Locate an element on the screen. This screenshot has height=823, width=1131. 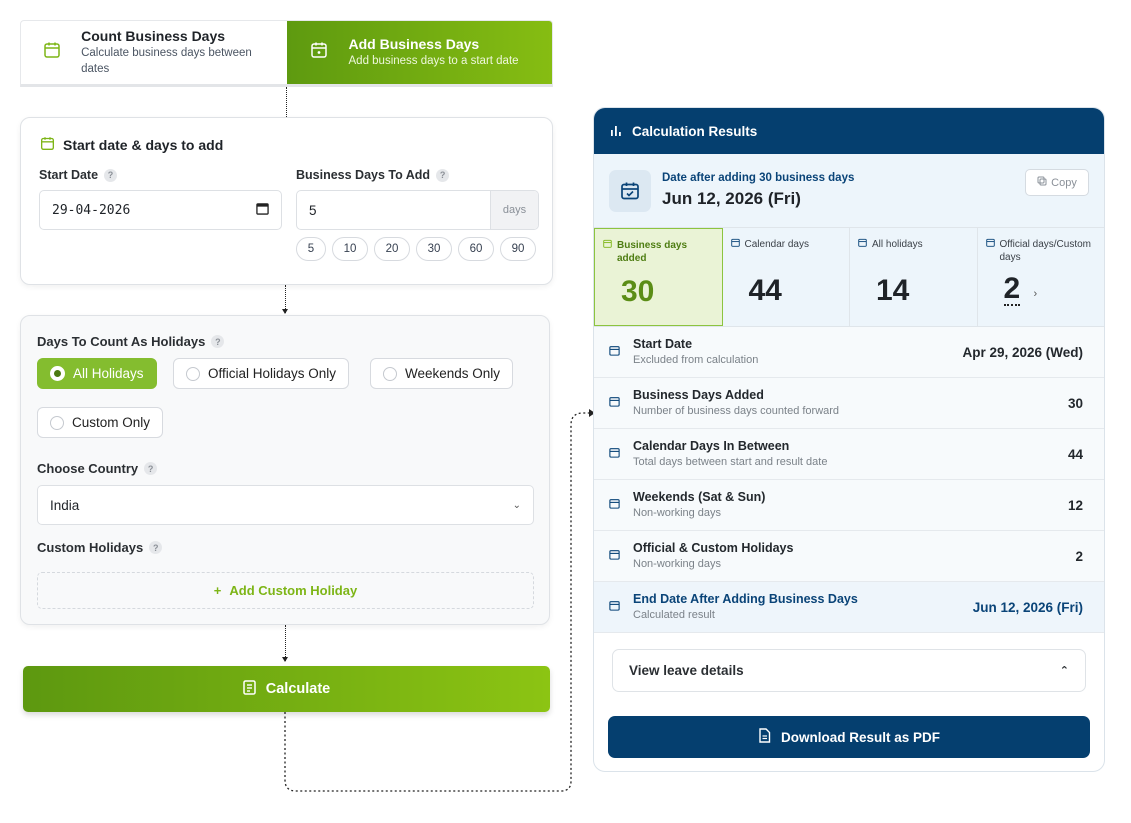
radio-all-holidays: All Holidays is located at coordinates (97, 373).